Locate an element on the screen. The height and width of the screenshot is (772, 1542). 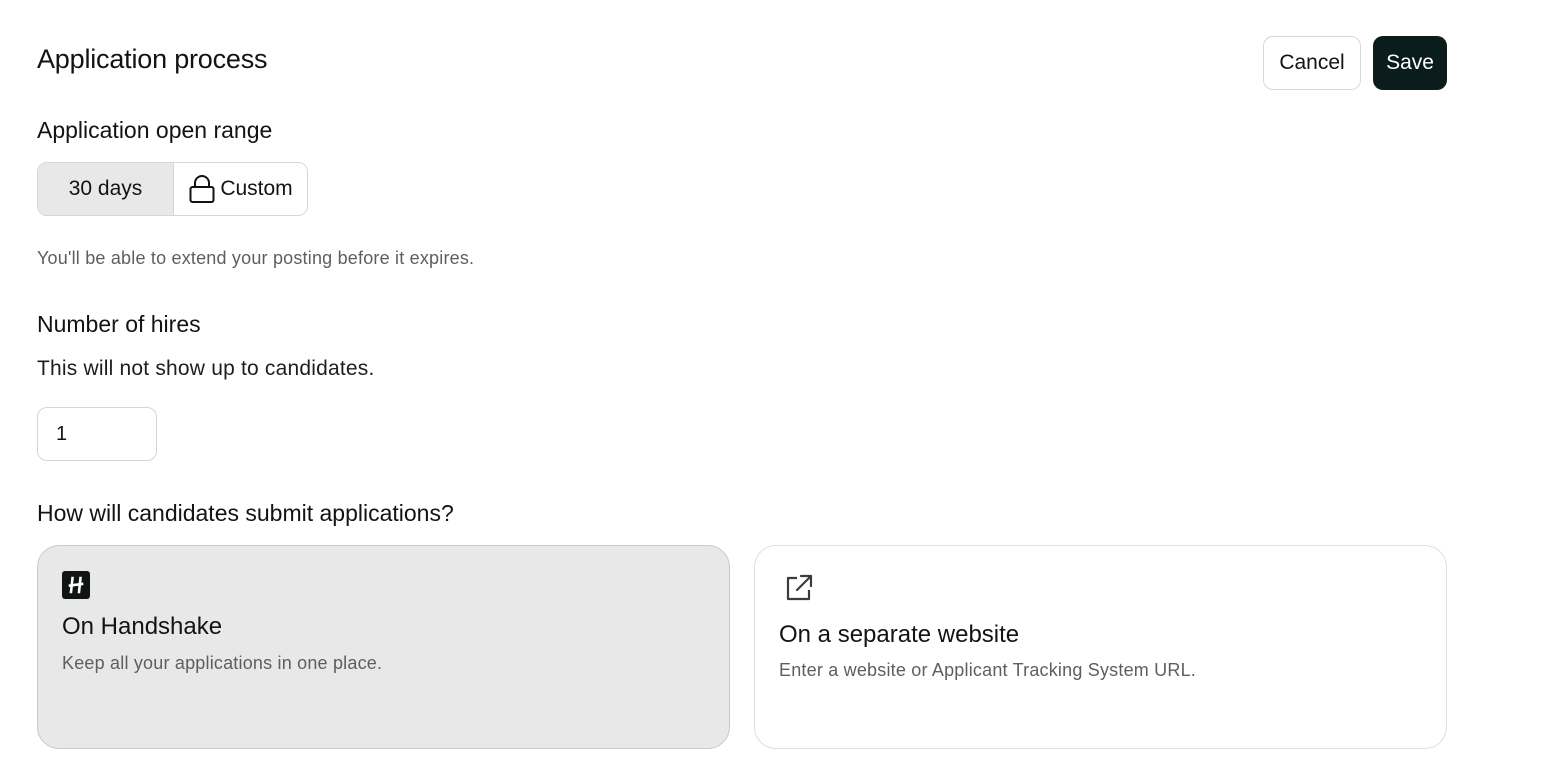
cancel-button: Cancel is located at coordinates (1312, 63).